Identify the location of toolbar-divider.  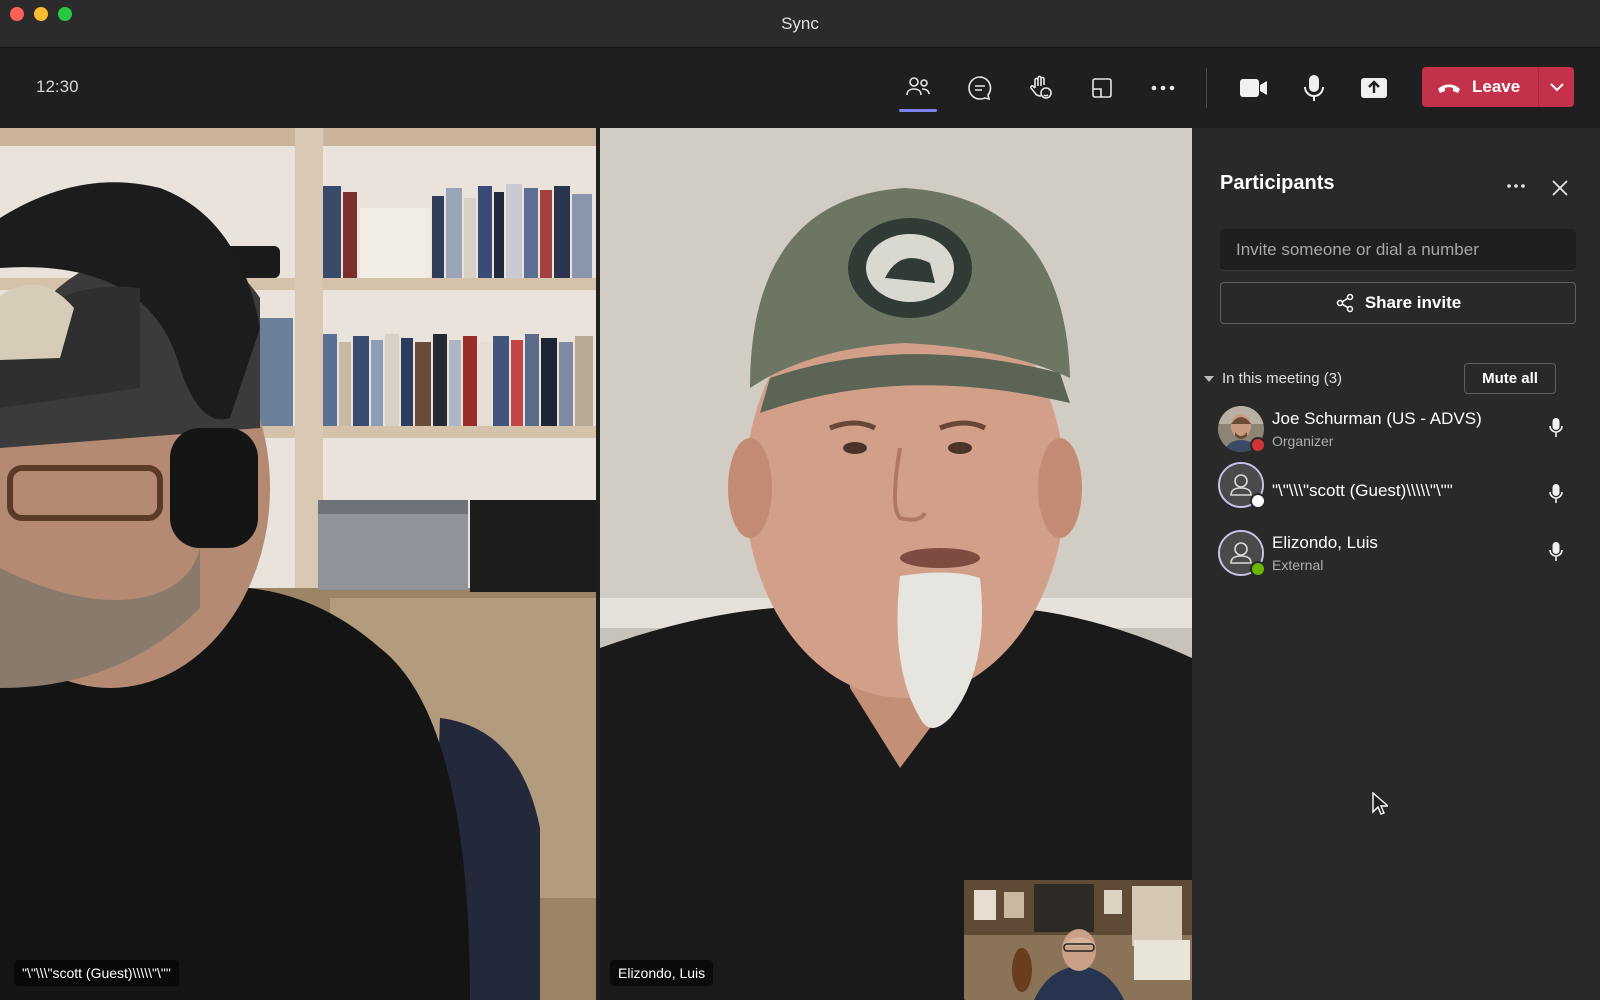
(1206, 88).